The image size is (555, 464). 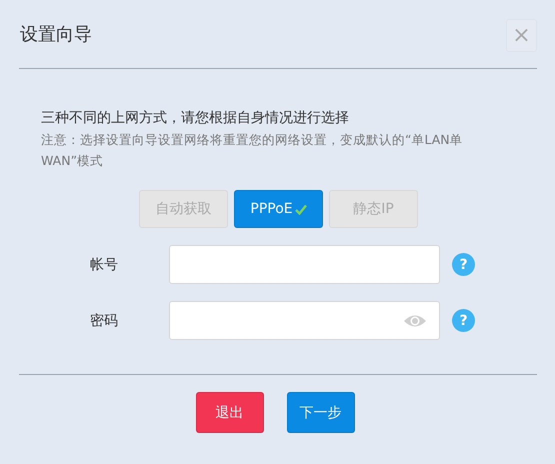 What do you see at coordinates (252, 150) in the screenshot?
I see `note-text: 注意：选择设置向导设置网络将重置您的网络设置，变成默认的“单LAN单WAN”模式` at bounding box center [252, 150].